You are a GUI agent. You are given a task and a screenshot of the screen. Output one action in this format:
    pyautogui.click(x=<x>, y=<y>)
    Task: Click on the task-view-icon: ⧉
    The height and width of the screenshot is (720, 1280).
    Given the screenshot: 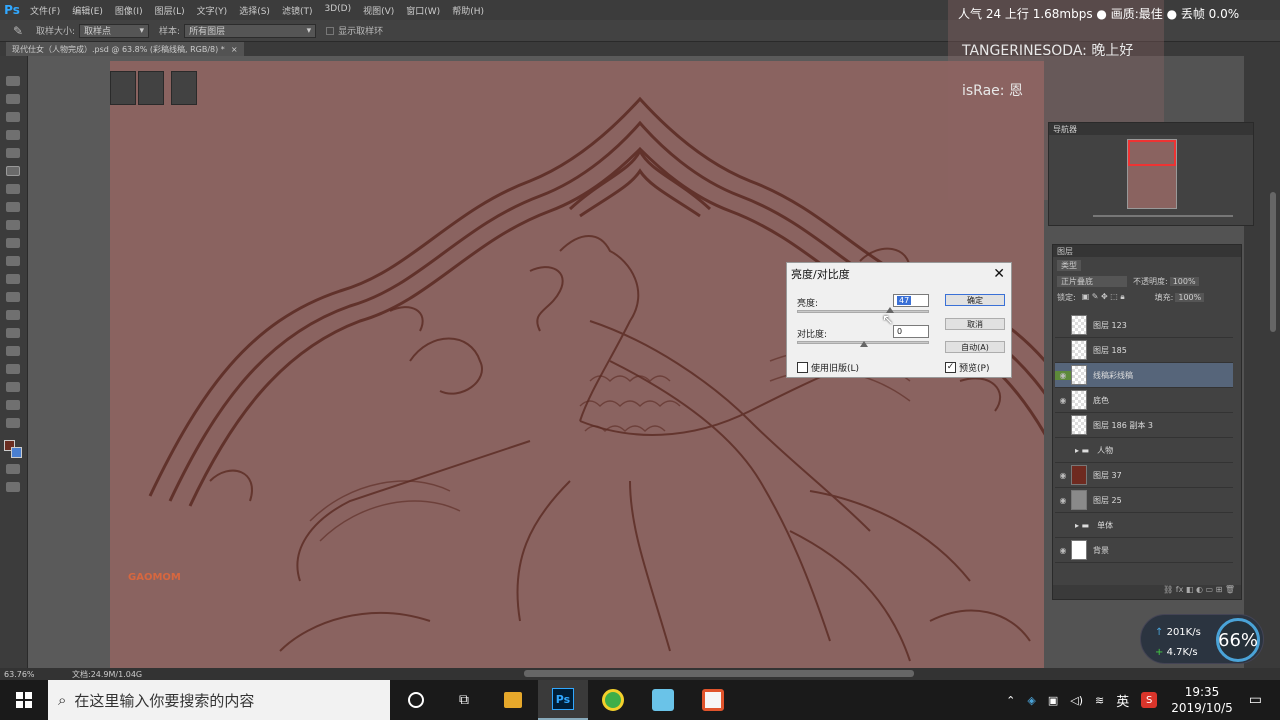 What is the action you would take?
    pyautogui.click(x=464, y=700)
    